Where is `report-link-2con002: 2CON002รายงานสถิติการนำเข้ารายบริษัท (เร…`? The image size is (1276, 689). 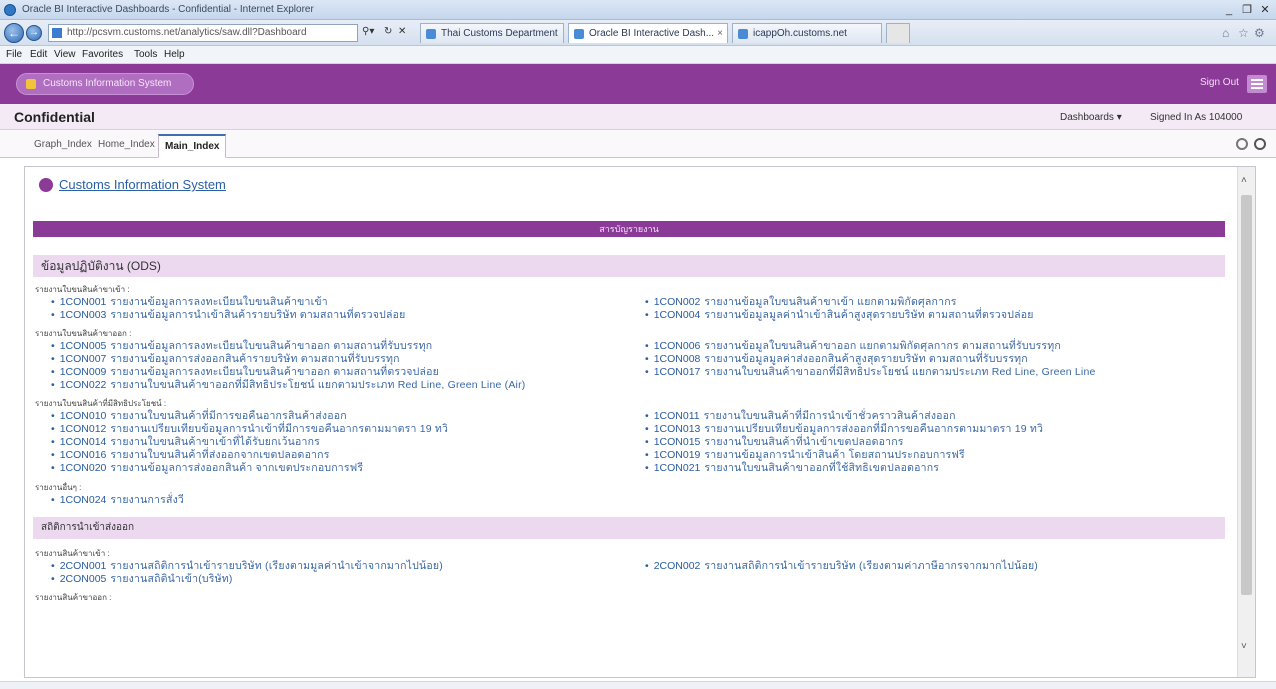 report-link-2con002: 2CON002รายงานสถิติการนำเข้ารายบริษัท (เร… is located at coordinates (935, 565).